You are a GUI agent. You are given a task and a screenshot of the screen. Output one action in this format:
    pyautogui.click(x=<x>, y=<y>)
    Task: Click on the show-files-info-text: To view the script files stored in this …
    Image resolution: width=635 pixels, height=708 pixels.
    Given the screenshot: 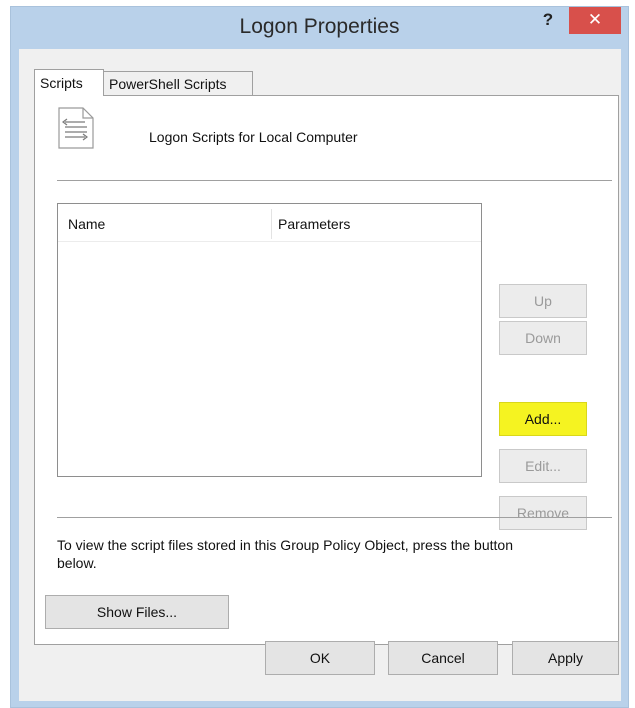 What is the action you would take?
    pyautogui.click(x=285, y=554)
    